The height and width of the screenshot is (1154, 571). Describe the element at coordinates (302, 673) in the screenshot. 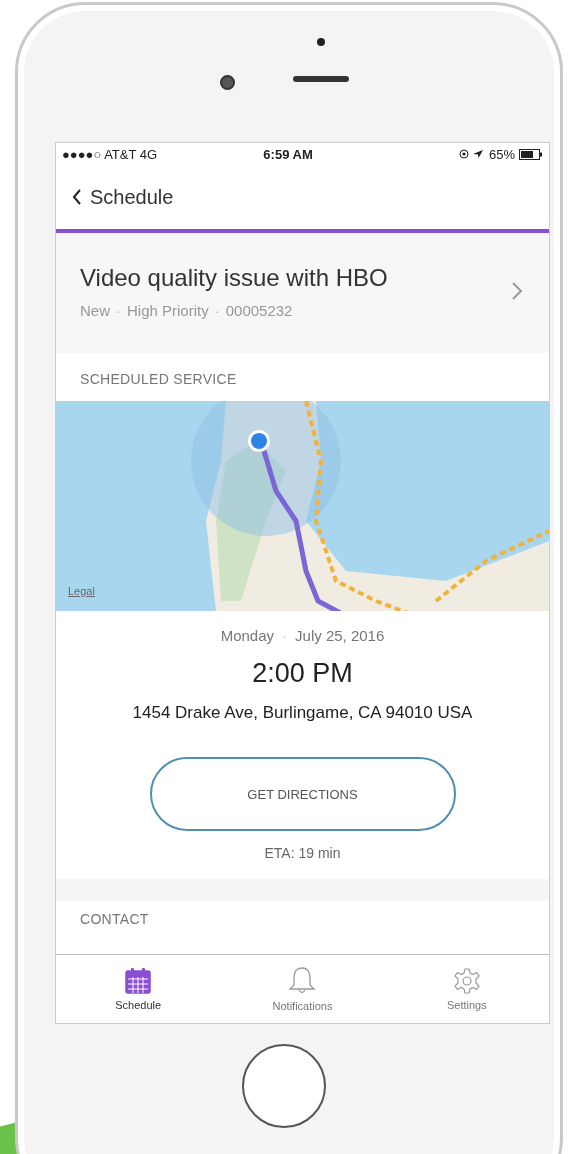

I see `time-text: 2:00 PM` at that location.